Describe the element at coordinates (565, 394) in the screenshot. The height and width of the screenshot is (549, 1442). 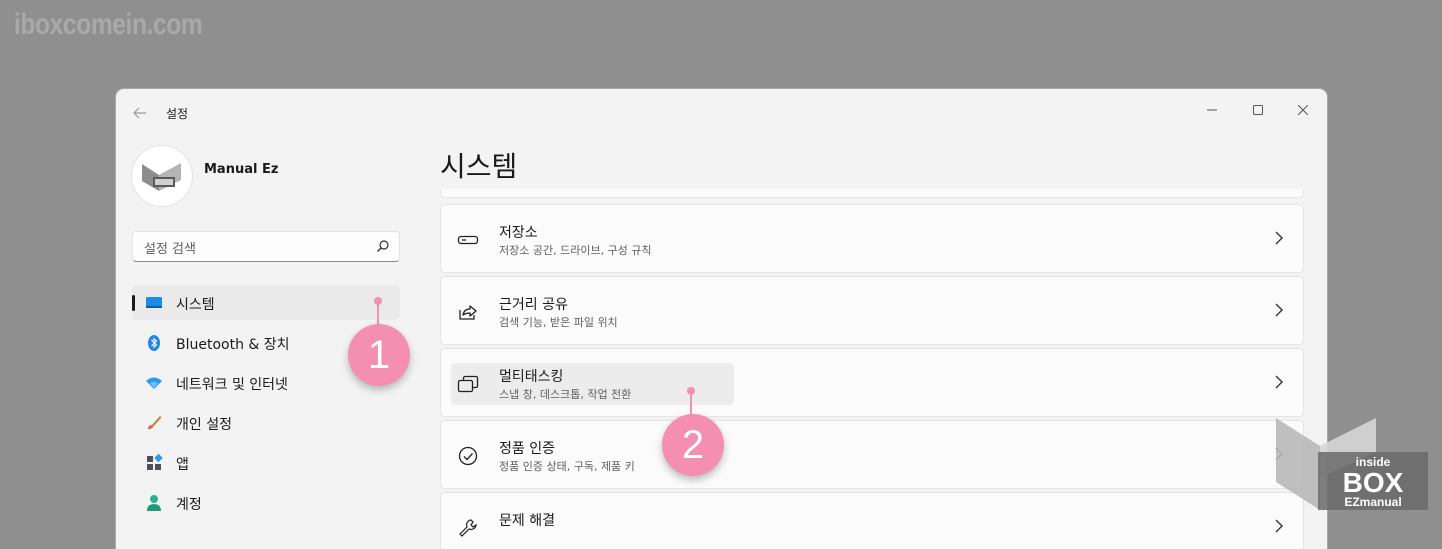
I see `card-subtitle: 스냅 창, 데스크톱, 작업 전환` at that location.